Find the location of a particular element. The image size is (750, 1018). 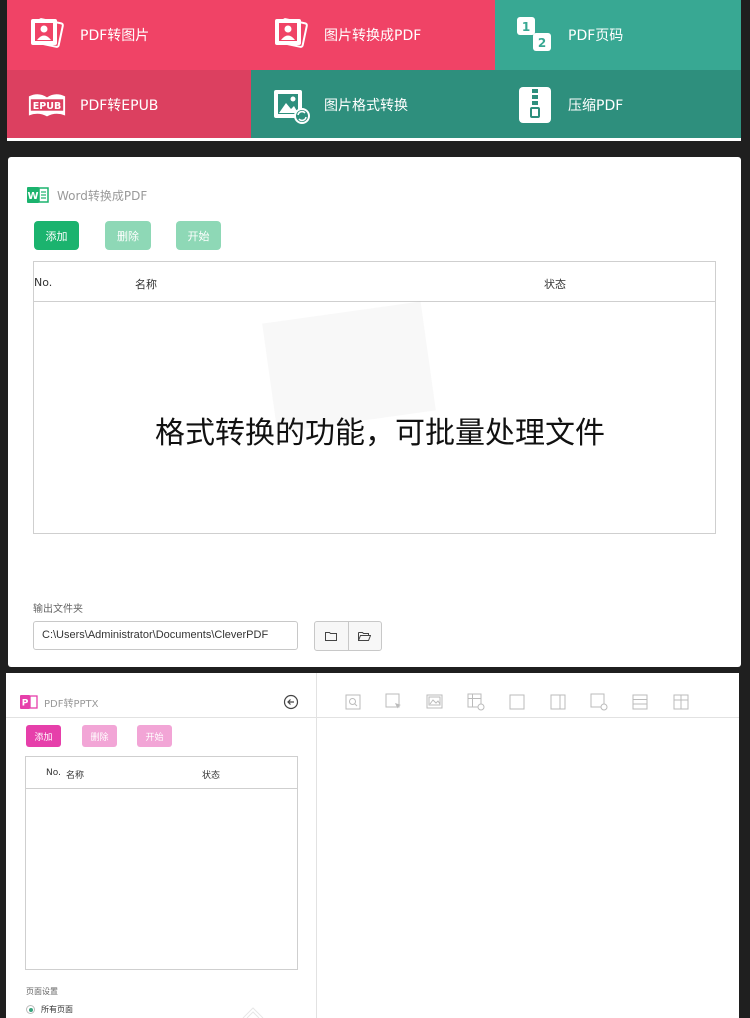

page-number-icon: 1 2 is located at coordinates (535, 35).